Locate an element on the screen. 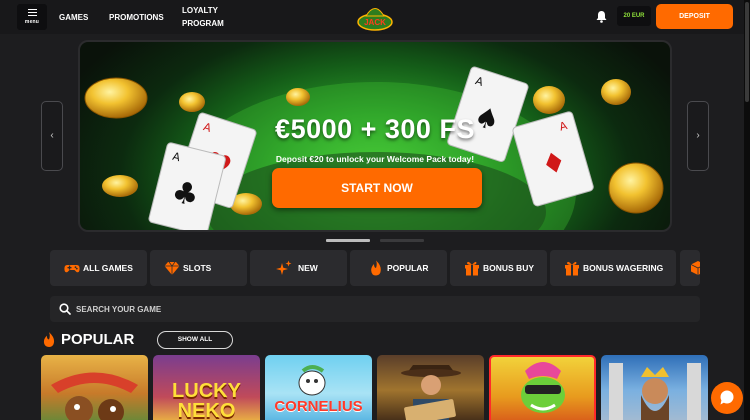 This screenshot has height=420, width=750. chevron-right-icon: › is located at coordinates (698, 135).